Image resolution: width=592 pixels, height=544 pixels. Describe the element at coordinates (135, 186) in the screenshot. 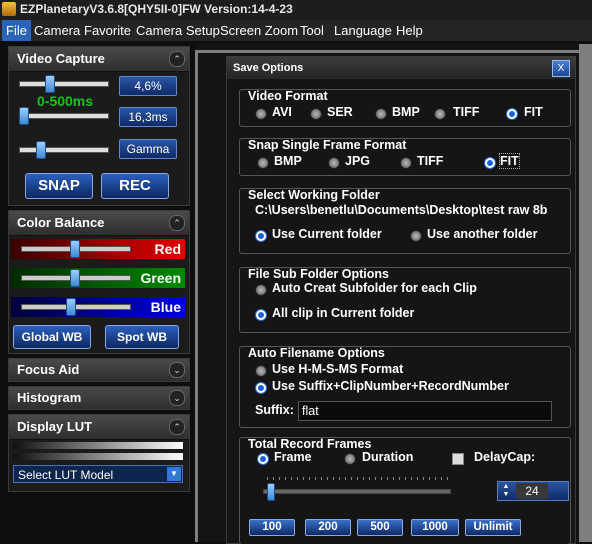

I see `rec-button: REC` at that location.